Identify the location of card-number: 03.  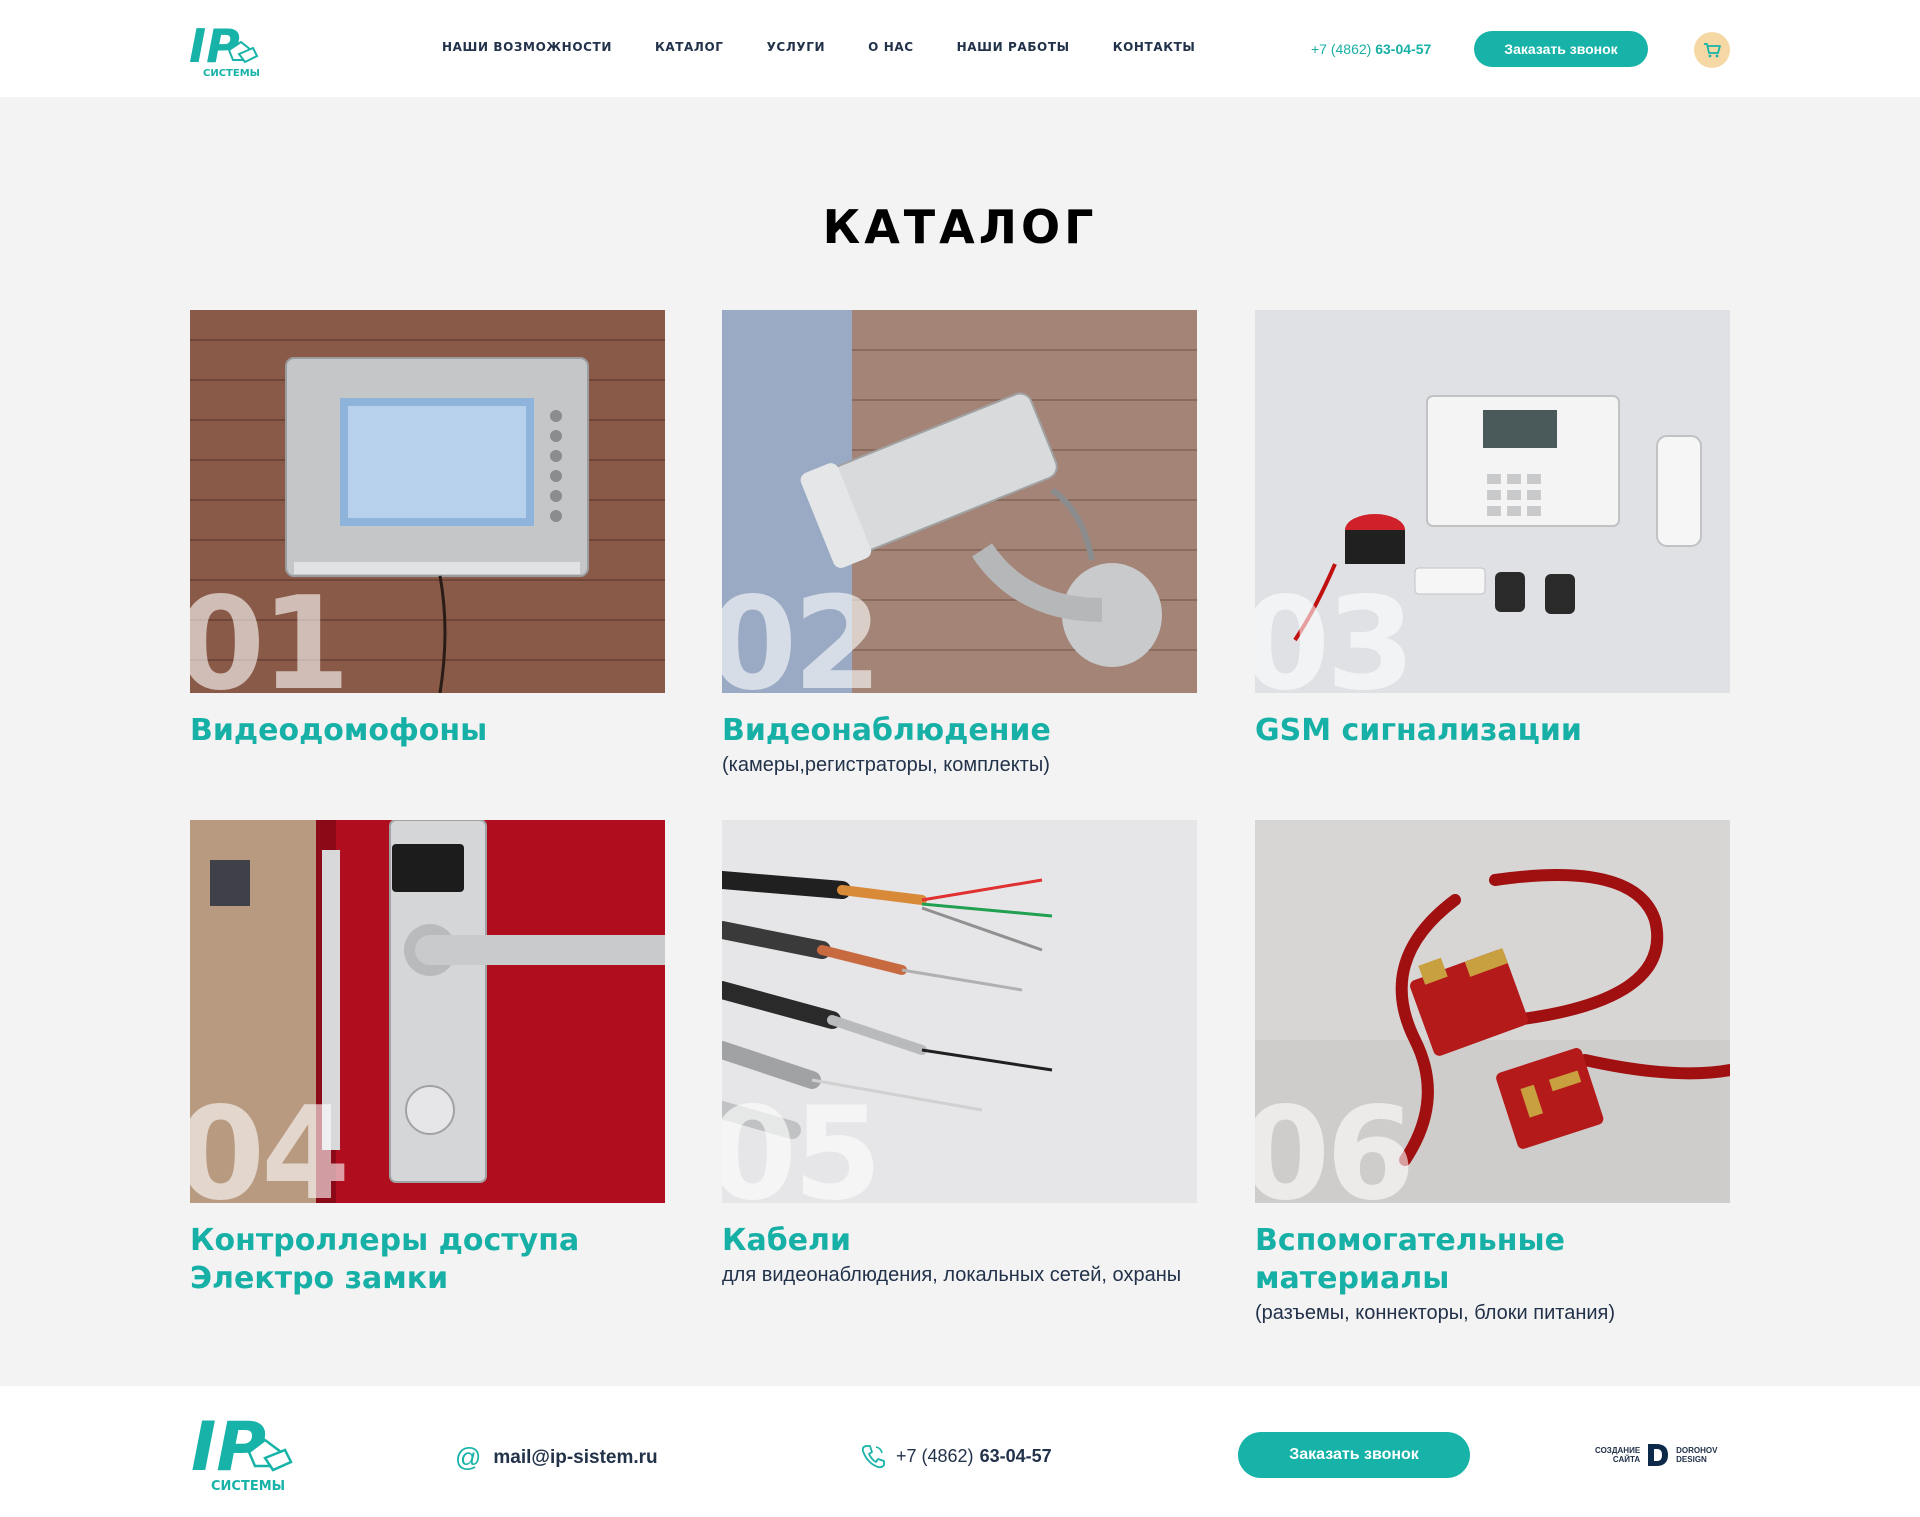
(1335, 632).